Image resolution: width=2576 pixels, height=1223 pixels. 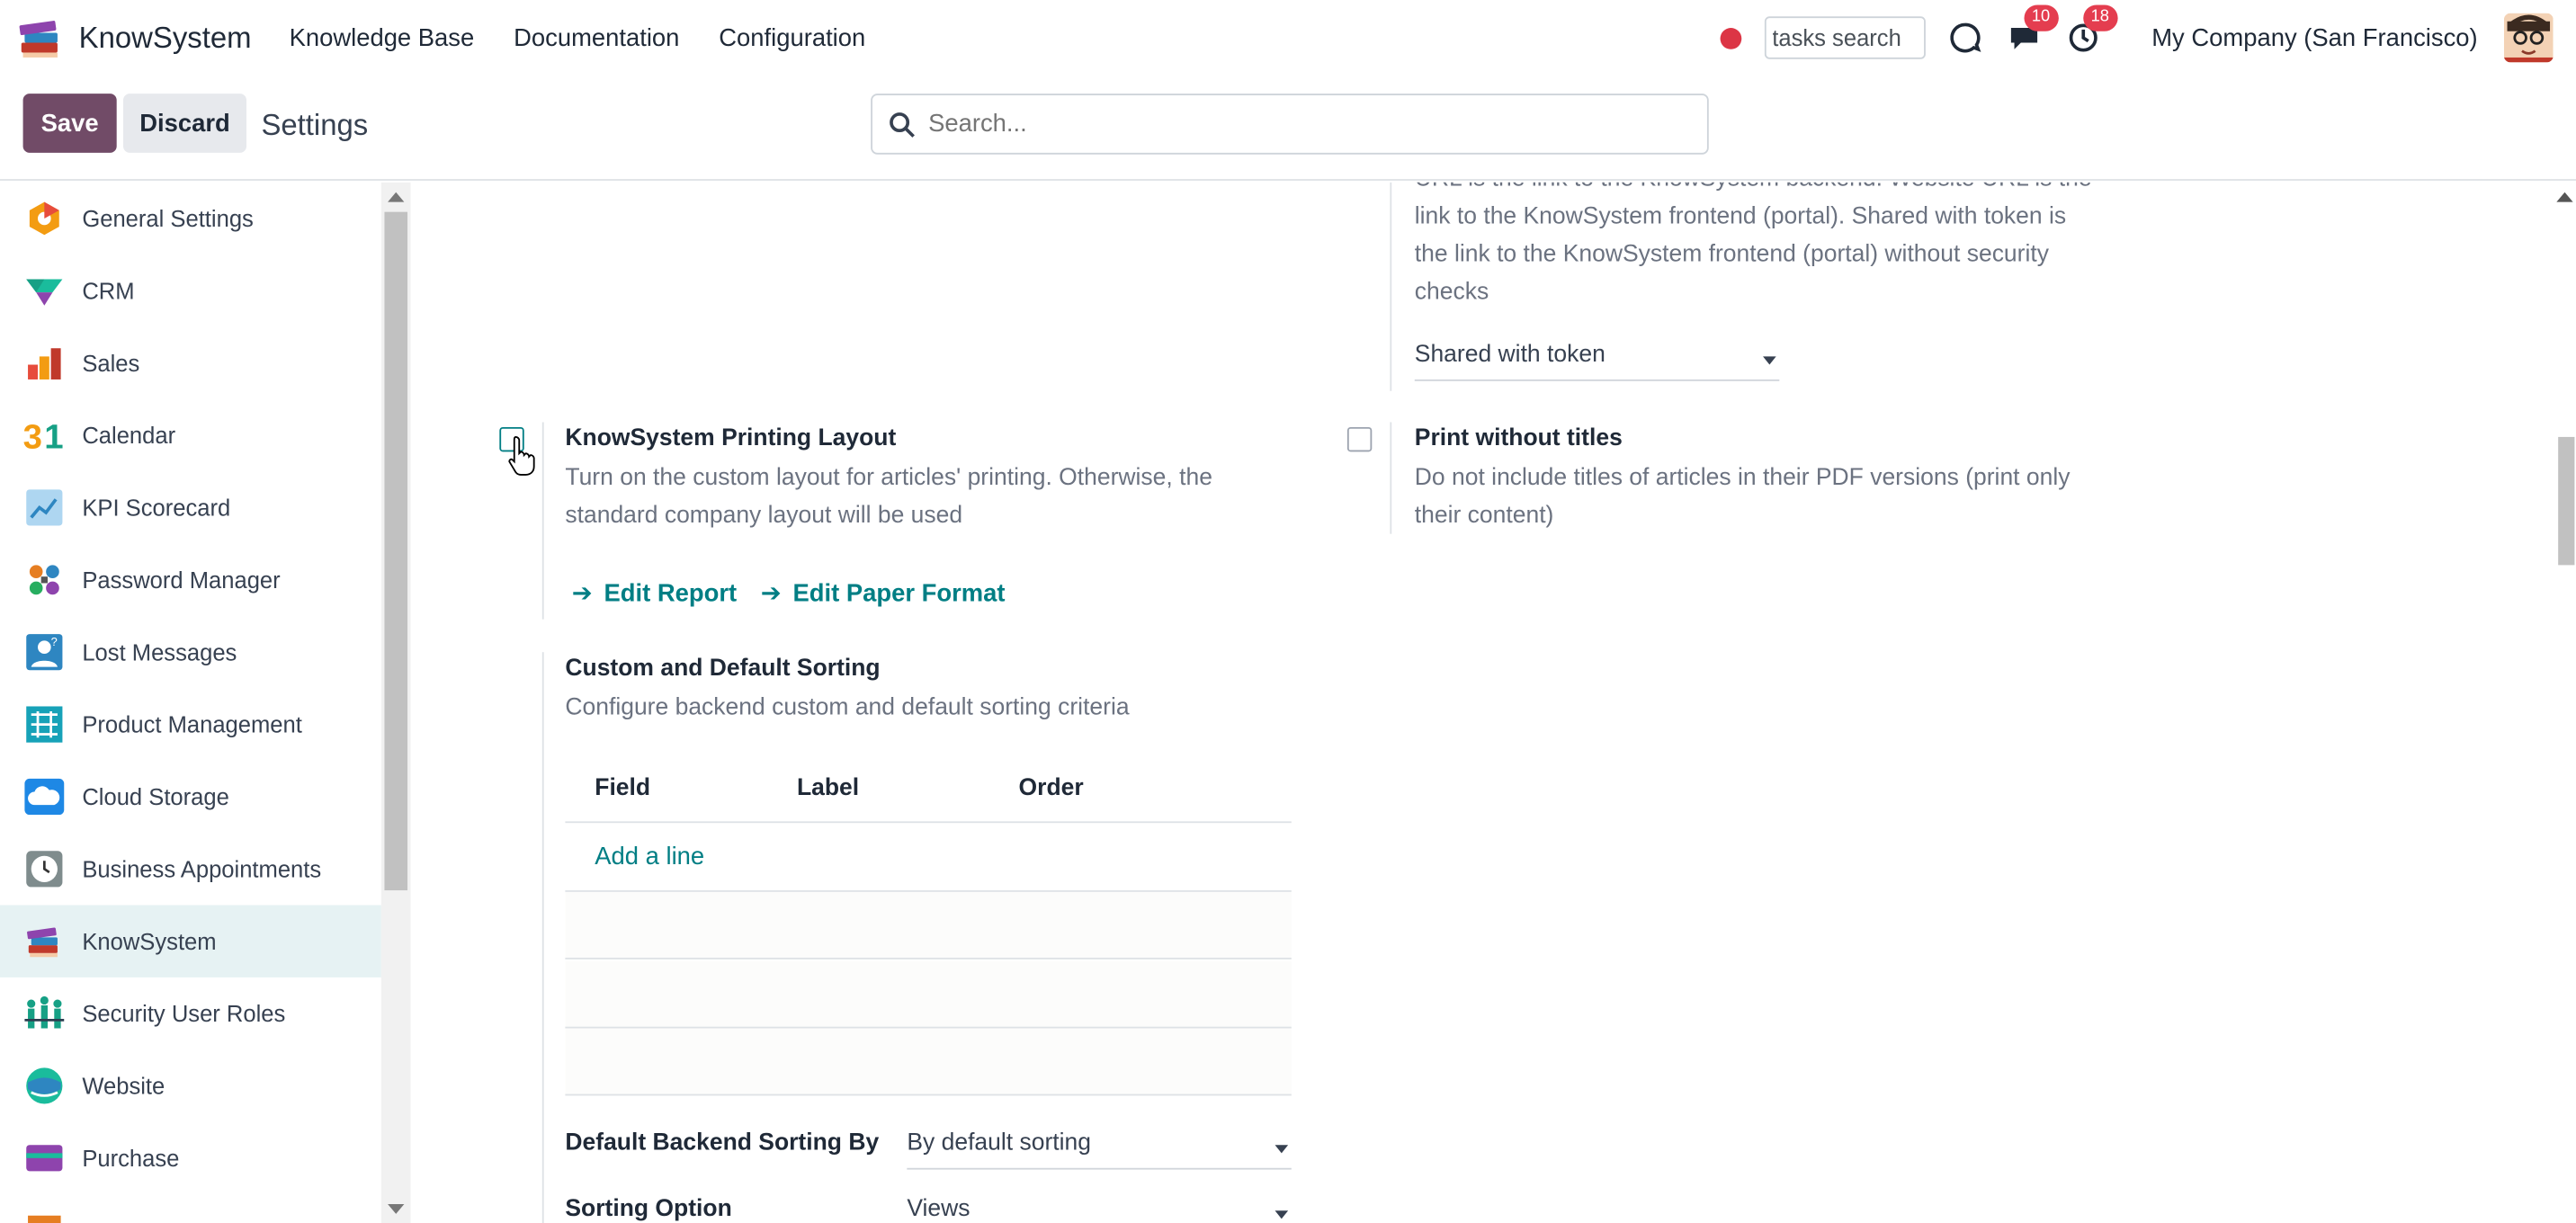 I want to click on scroll-down-arrow-icon, so click(x=396, y=1208).